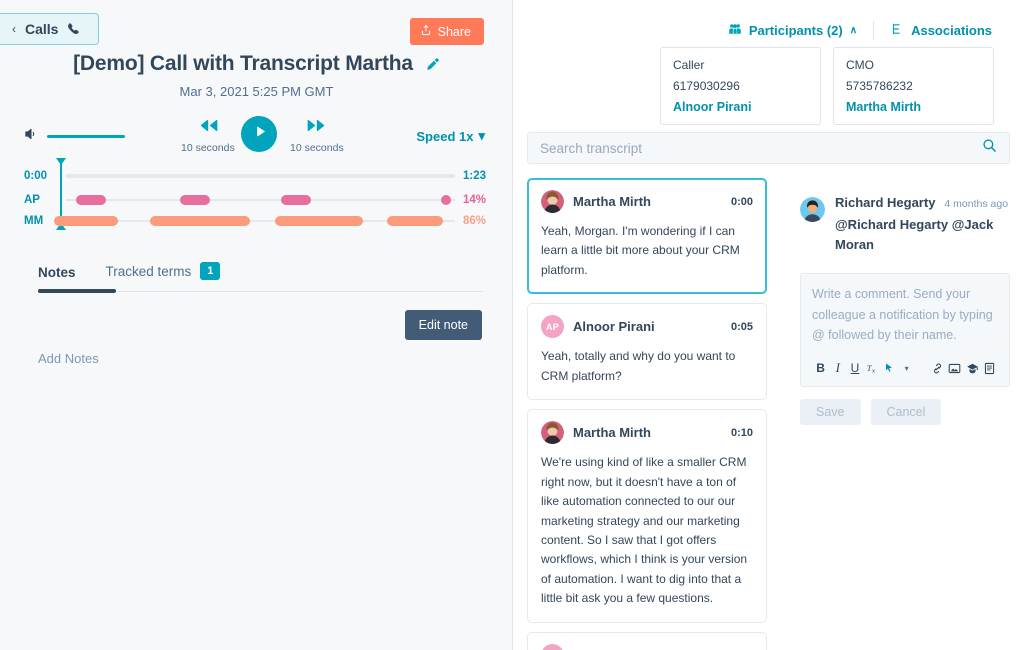  What do you see at coordinates (989, 148) in the screenshot?
I see `search-icon` at bounding box center [989, 148].